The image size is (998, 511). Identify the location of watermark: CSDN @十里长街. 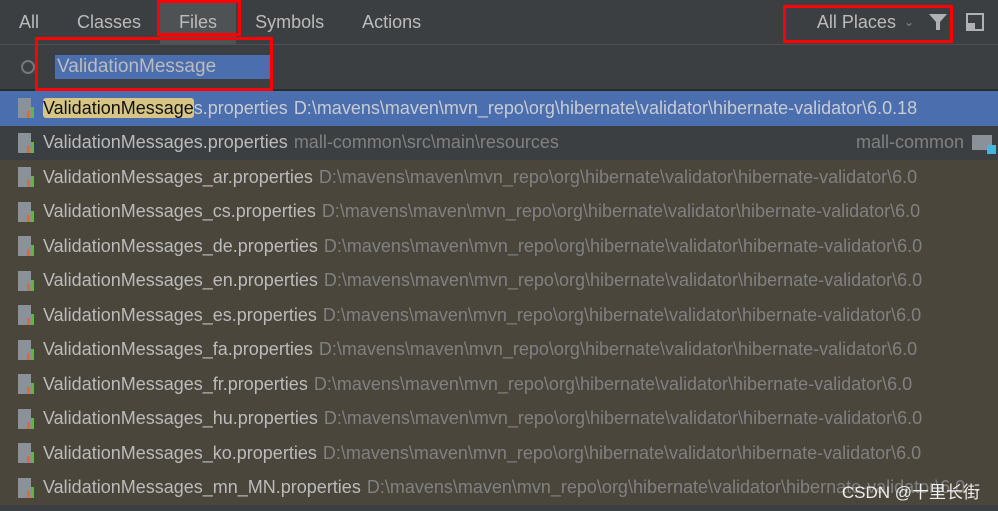
(910, 492).